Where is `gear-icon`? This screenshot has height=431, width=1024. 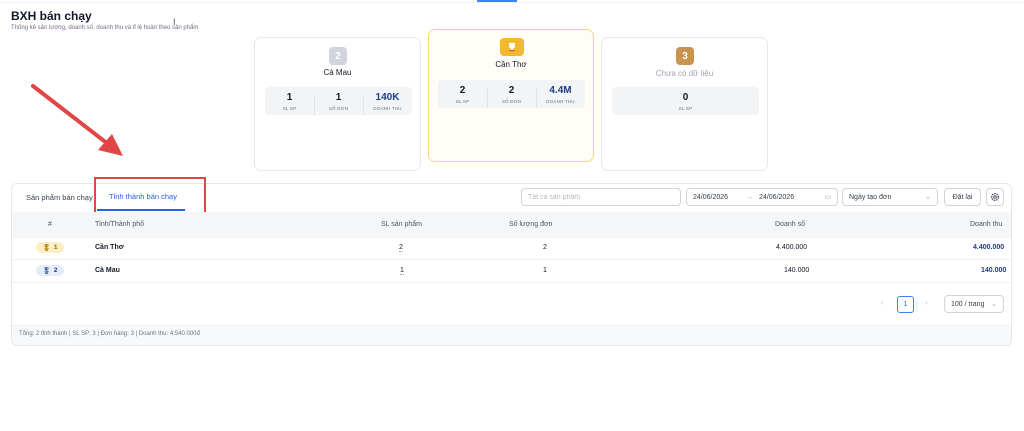 gear-icon is located at coordinates (995, 197).